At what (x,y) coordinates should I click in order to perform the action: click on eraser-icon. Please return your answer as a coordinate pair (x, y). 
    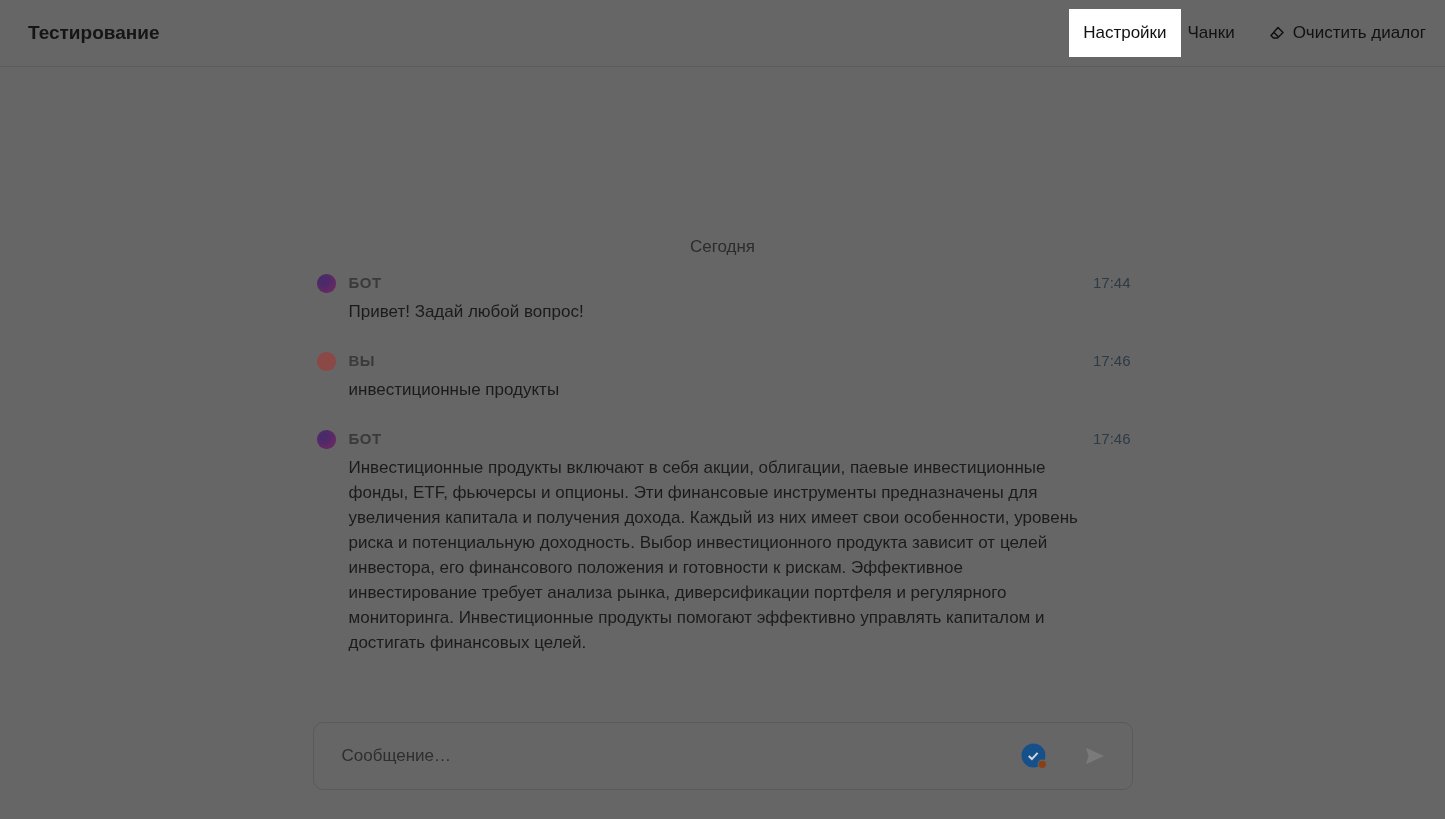
    Looking at the image, I should click on (1276, 33).